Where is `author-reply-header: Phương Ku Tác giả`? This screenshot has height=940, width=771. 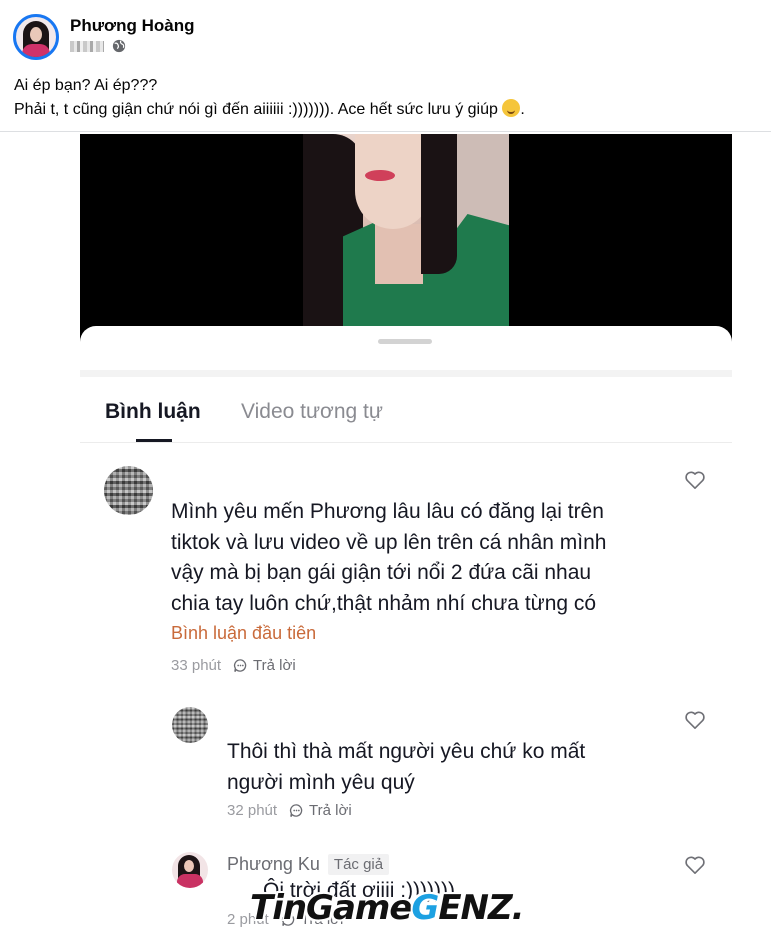
author-reply-header: Phương Ku Tác giả is located at coordinates (308, 864).